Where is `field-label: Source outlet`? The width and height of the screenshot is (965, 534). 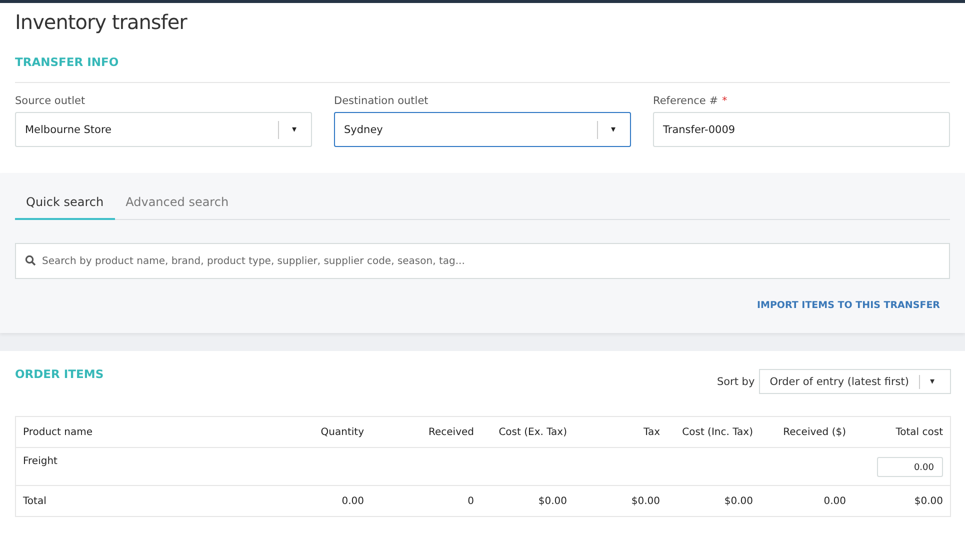 field-label: Source outlet is located at coordinates (50, 101).